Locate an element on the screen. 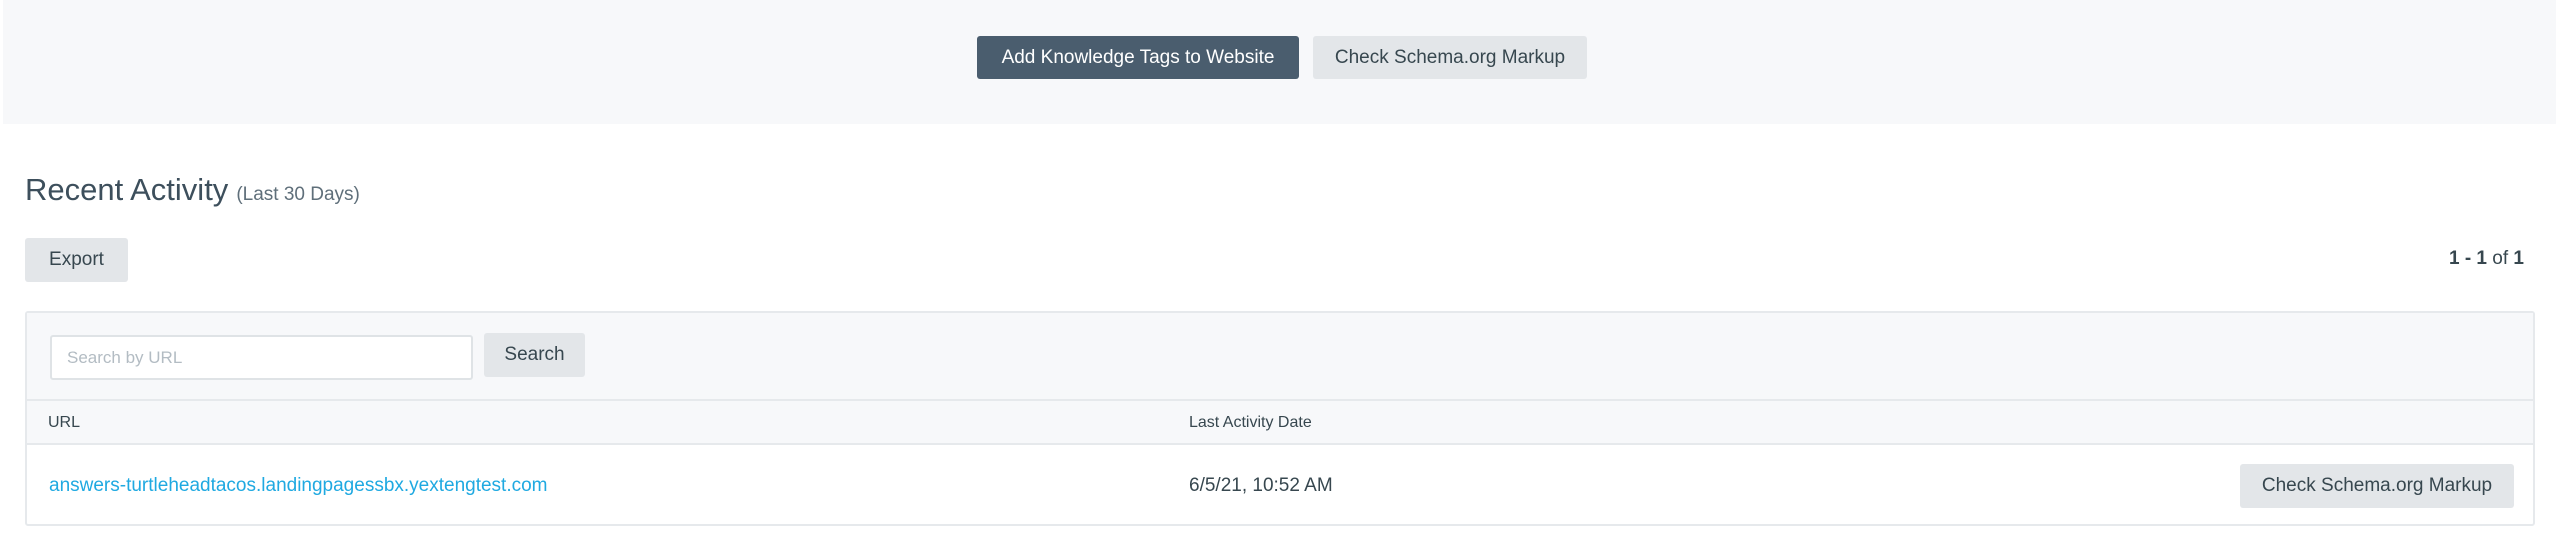 The image size is (2556, 540). search-url-input is located at coordinates (261, 357).